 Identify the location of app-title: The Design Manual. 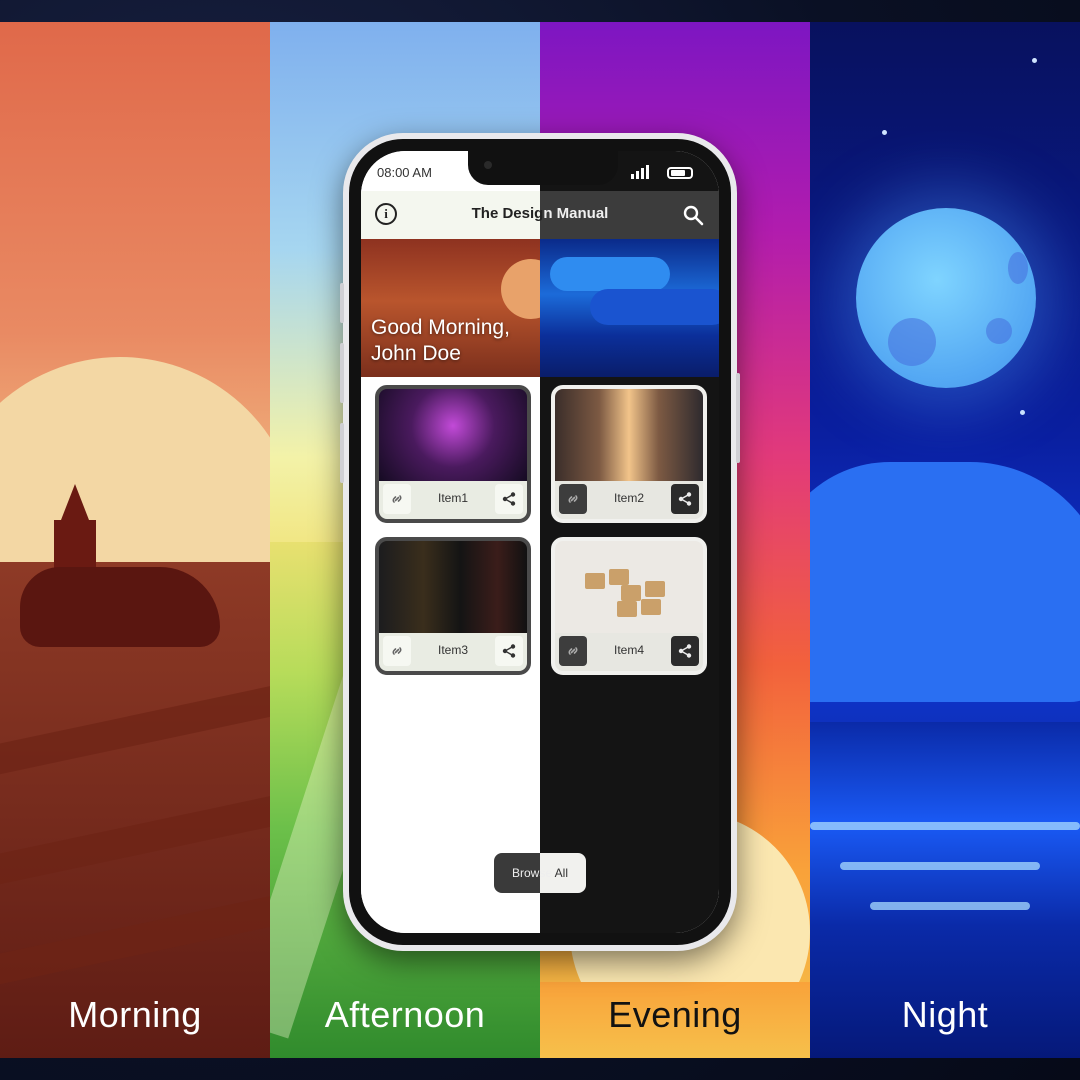
(540, 213).